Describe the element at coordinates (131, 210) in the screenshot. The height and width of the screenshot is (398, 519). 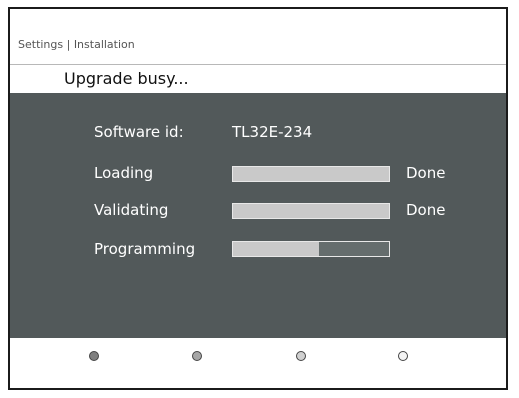
I see `step-label-validating: Validating` at that location.